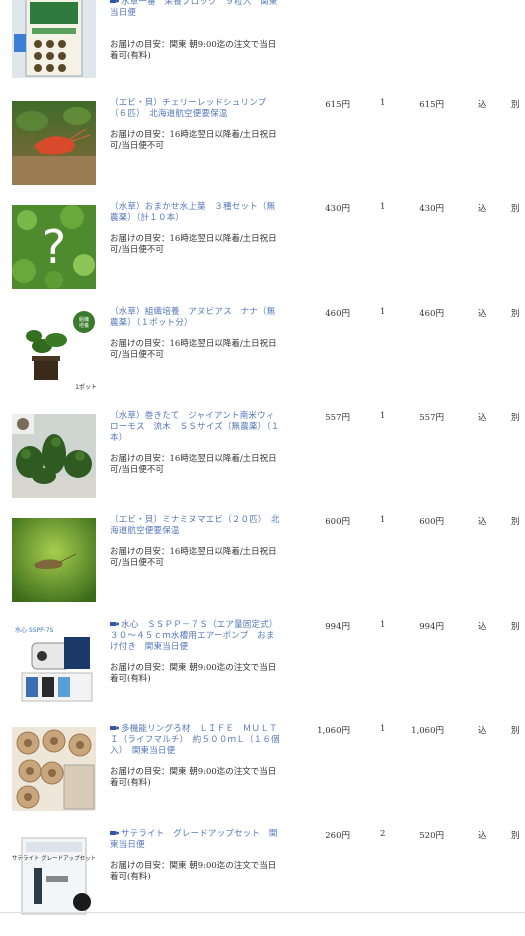 The height and width of the screenshot is (936, 525). I want to click on svg-text: 1ポット, so click(85, 387).